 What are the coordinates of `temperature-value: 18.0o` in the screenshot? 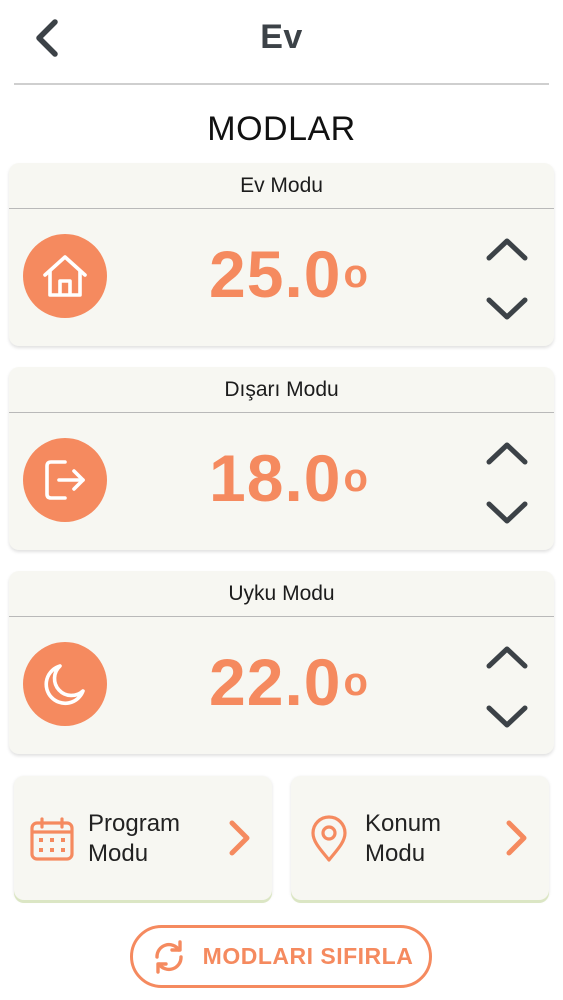 It's located at (289, 478).